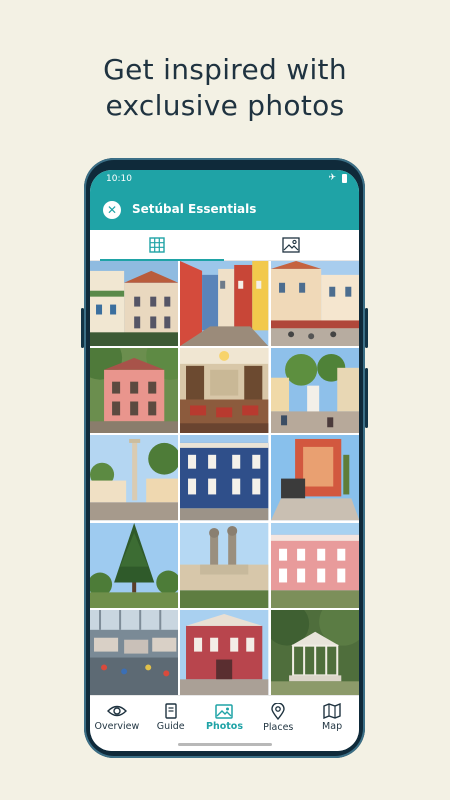 This screenshot has height=800, width=450. I want to click on photo-sculpture-square, so click(314, 391).